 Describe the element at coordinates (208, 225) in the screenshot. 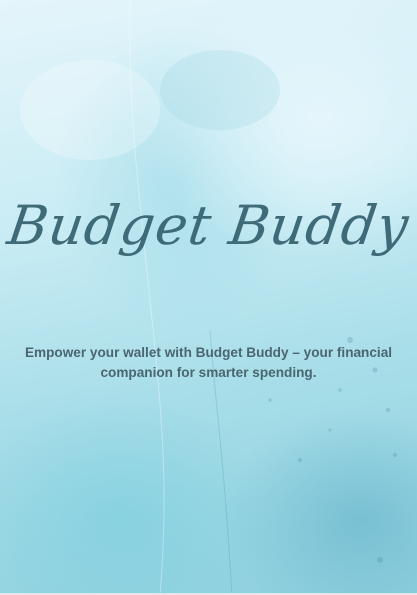

I see `brand-title: Budget Buddy` at that location.